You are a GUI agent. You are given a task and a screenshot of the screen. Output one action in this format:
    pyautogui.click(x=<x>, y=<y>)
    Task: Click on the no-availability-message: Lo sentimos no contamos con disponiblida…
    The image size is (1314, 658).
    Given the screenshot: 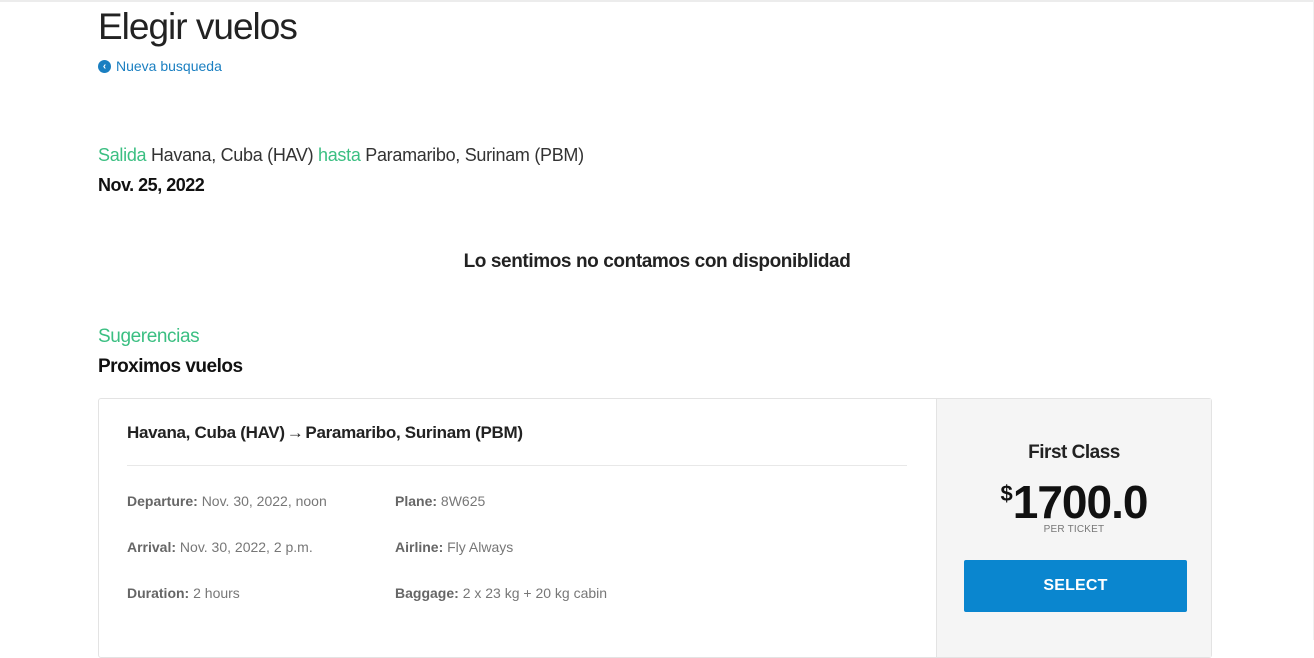 What is the action you would take?
    pyautogui.click(x=657, y=261)
    